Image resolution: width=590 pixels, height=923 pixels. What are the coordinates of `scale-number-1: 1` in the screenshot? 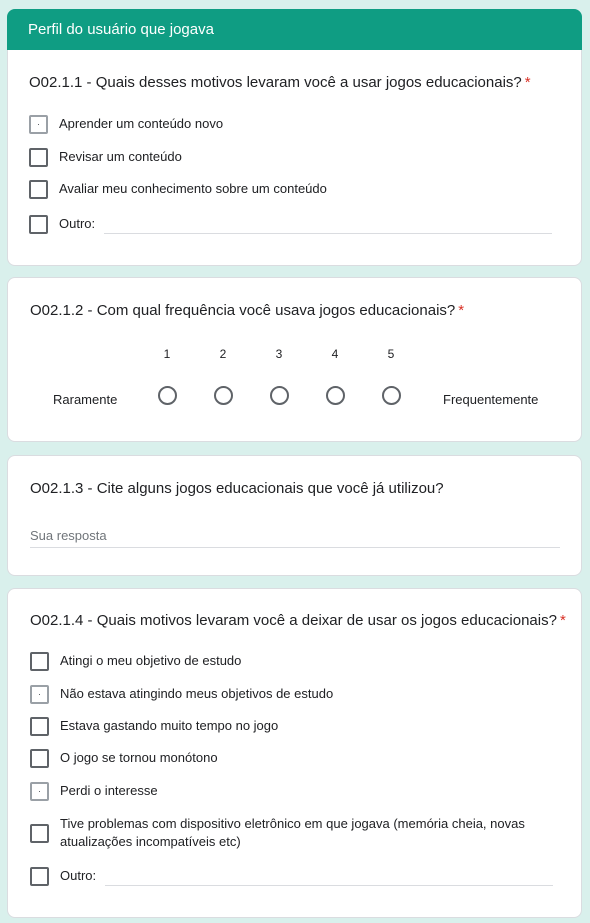 It's located at (167, 354).